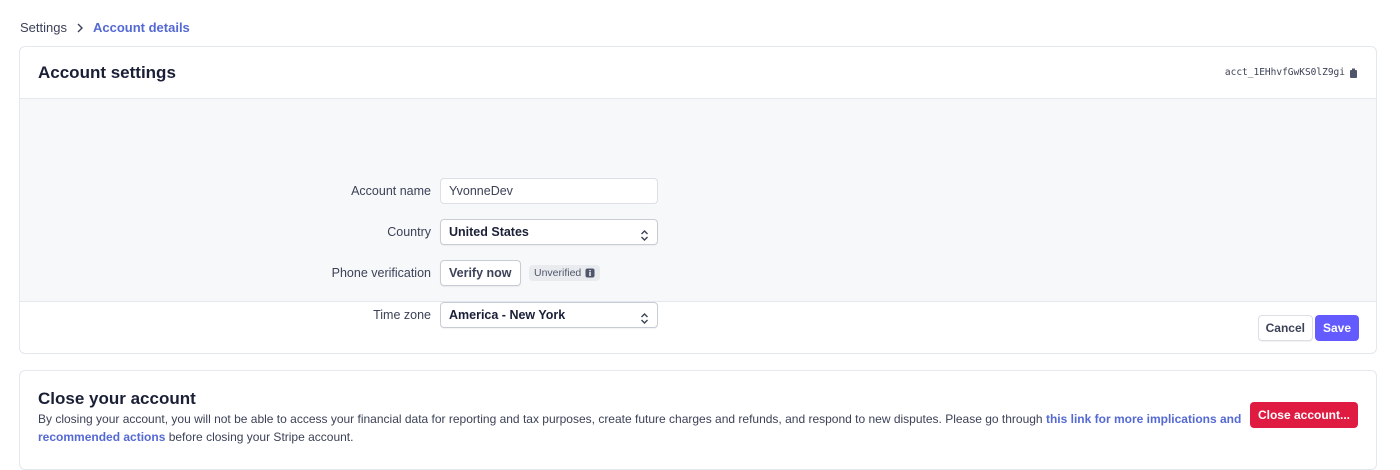  Describe the element at coordinates (1336, 328) in the screenshot. I see `save-button: Save` at that location.